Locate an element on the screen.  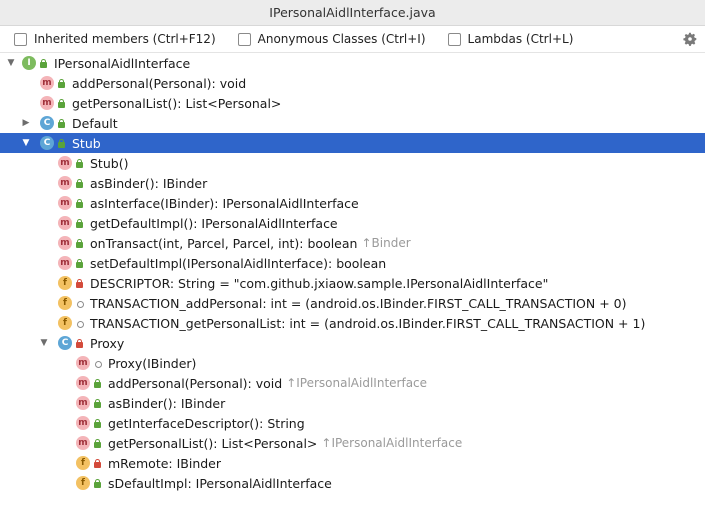
tree-row: f mRemote: IBinder is located at coordinates (352, 463).